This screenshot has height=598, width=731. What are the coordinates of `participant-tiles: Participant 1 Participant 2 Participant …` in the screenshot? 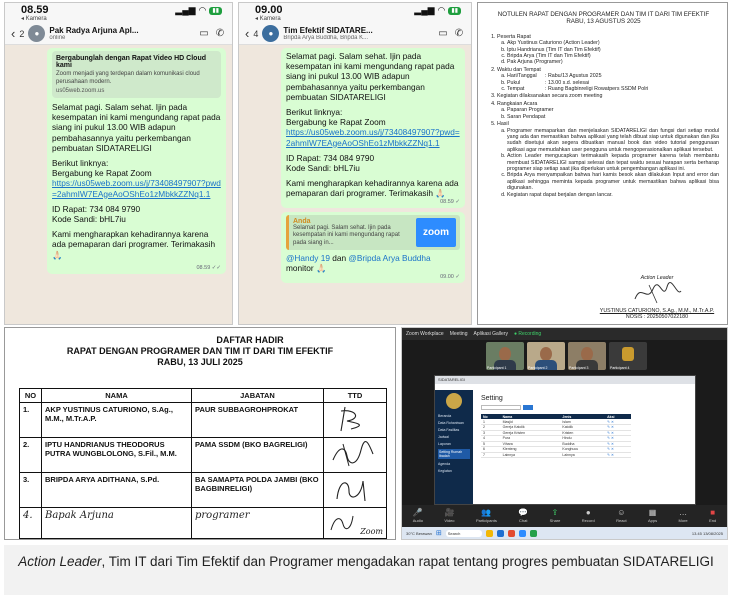 It's located at (566, 356).